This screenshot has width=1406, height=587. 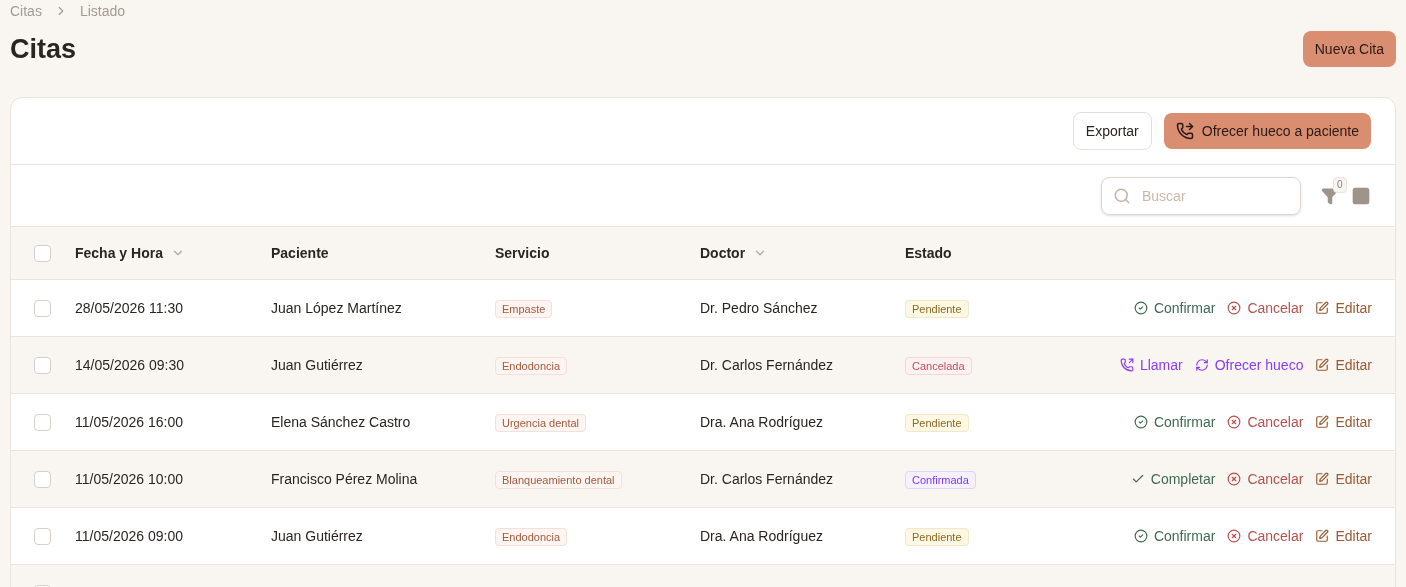 What do you see at coordinates (1349, 49) in the screenshot?
I see `new-appointment-button: Nueva Cita` at bounding box center [1349, 49].